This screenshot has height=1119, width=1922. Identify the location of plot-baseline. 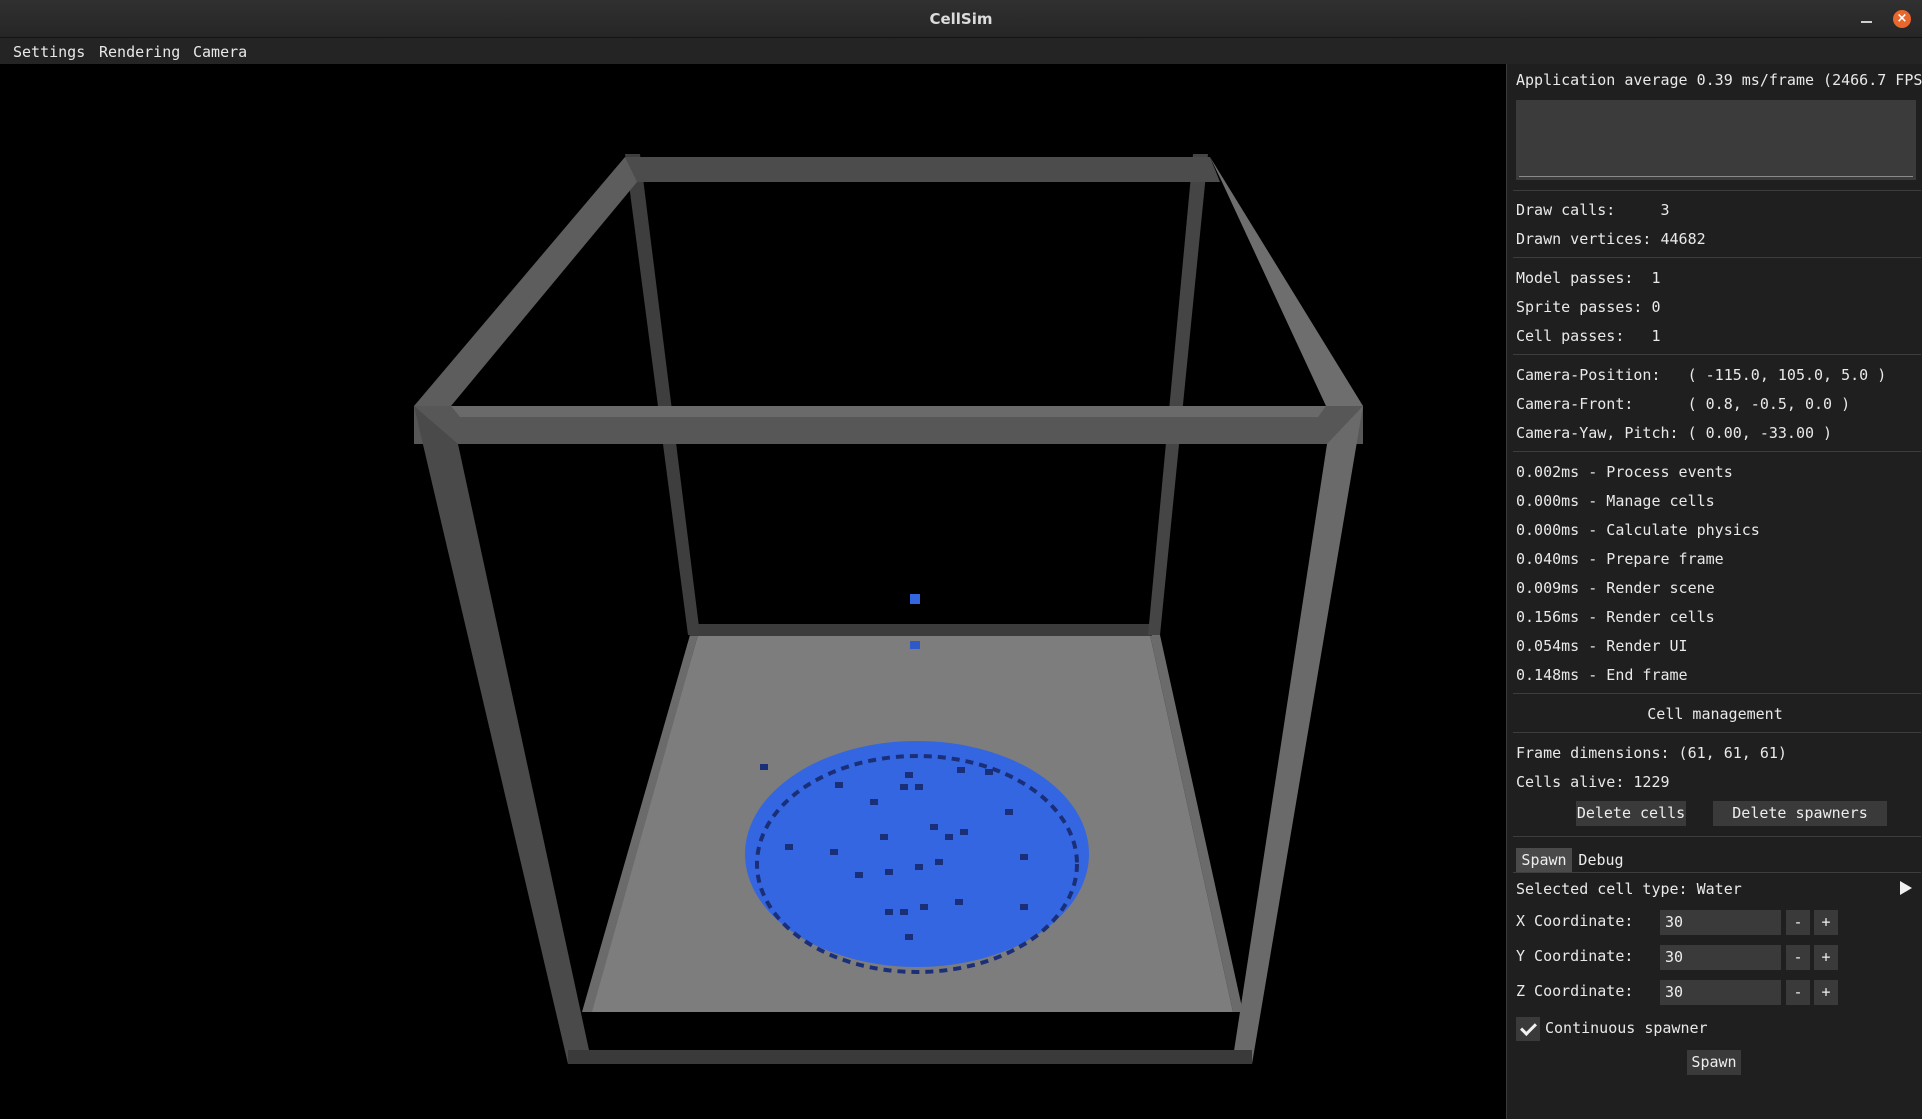
(1716, 176).